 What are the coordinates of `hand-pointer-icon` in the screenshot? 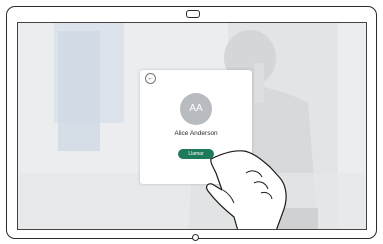 It's located at (246, 189).